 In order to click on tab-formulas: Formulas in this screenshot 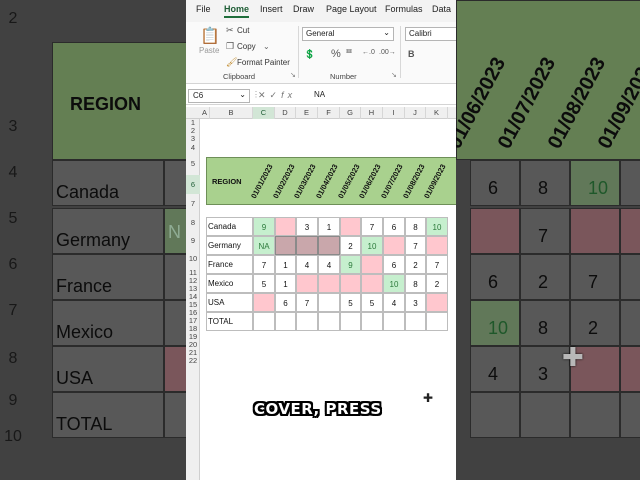, I will do `click(404, 9)`.